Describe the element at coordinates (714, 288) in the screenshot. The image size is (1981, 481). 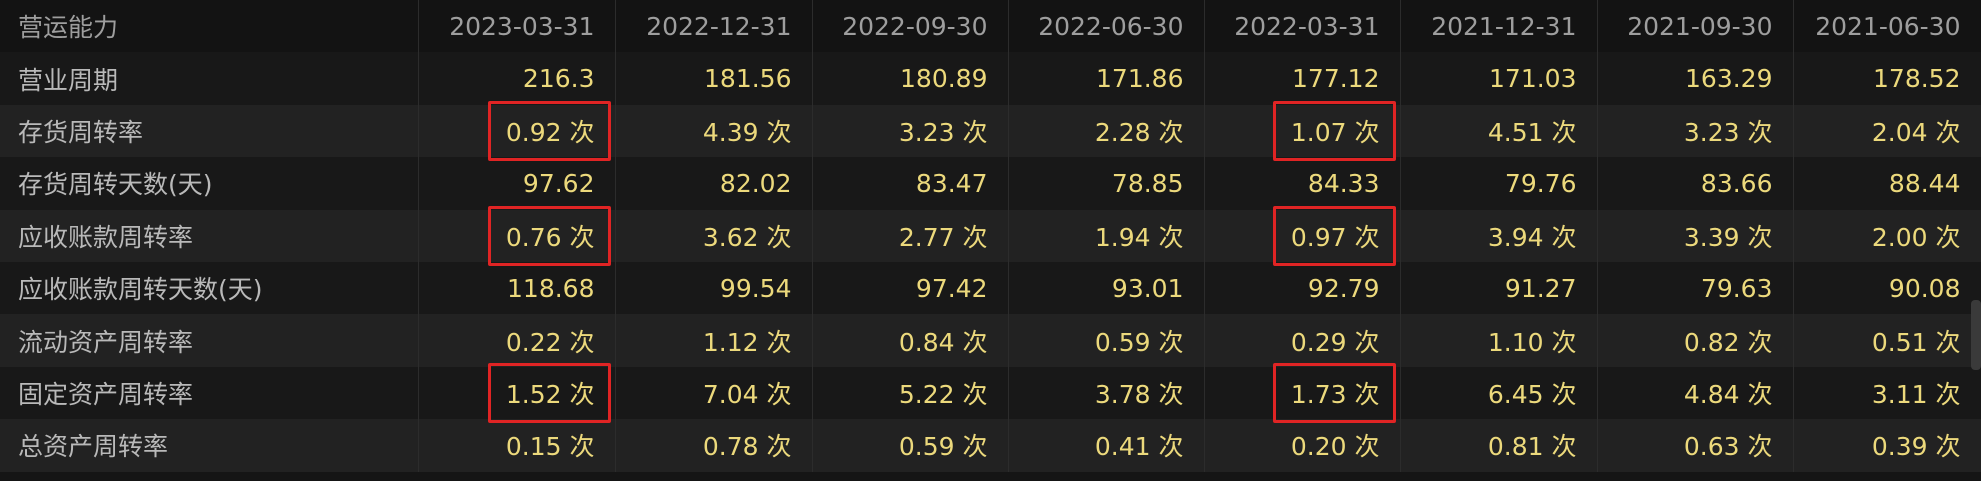
I see `table-cell: 99.54` at that location.